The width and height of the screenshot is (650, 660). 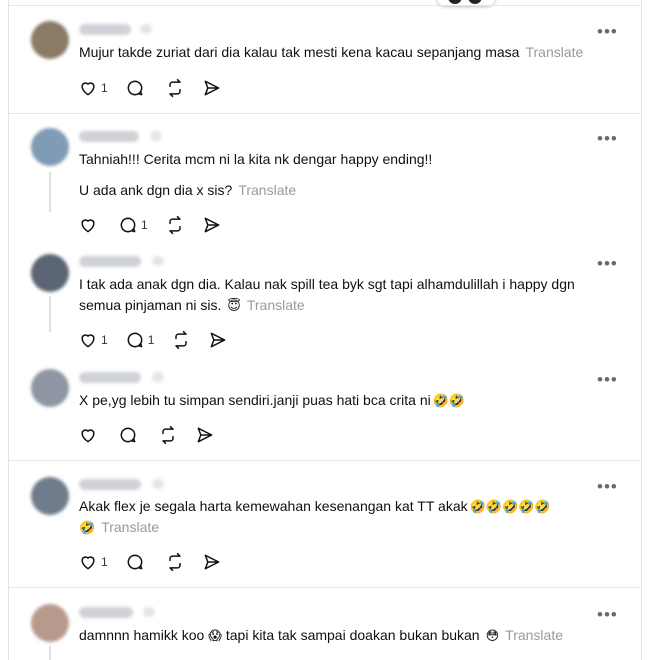 I want to click on emoji: 🤣🤣, so click(x=449, y=400).